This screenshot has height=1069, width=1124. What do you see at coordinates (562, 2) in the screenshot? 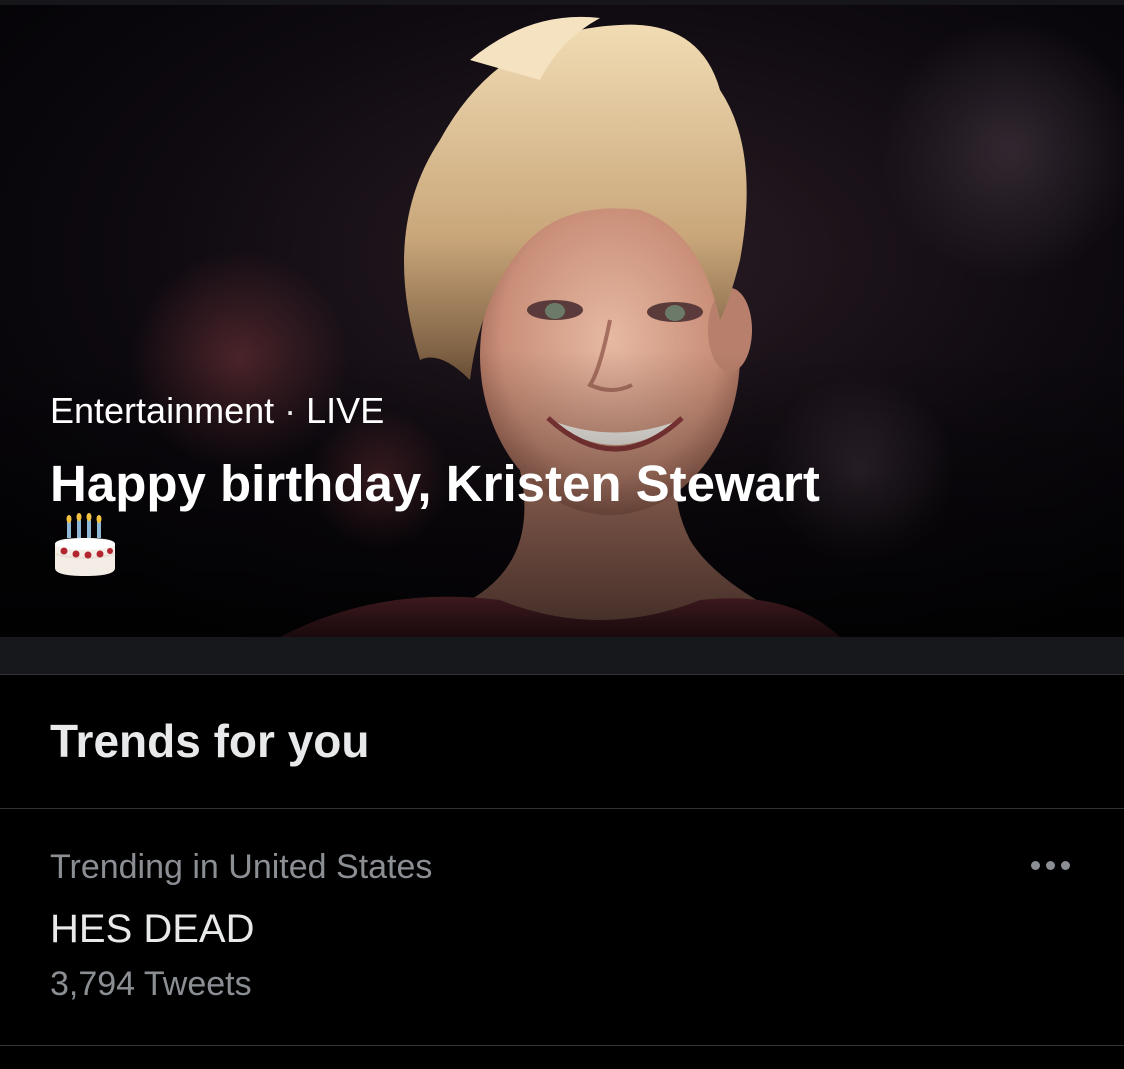
I see `hero-top-divider` at bounding box center [562, 2].